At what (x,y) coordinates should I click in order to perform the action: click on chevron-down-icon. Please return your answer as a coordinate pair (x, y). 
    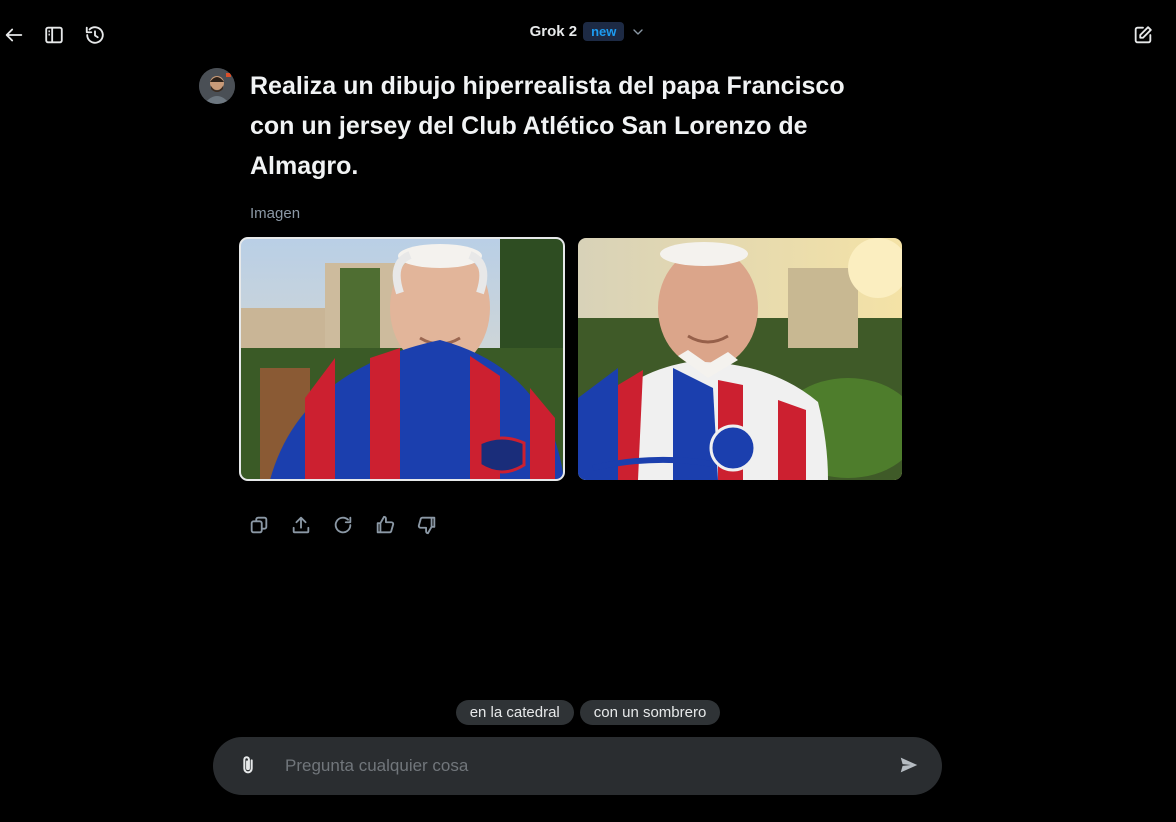
    Looking at the image, I should click on (638, 32).